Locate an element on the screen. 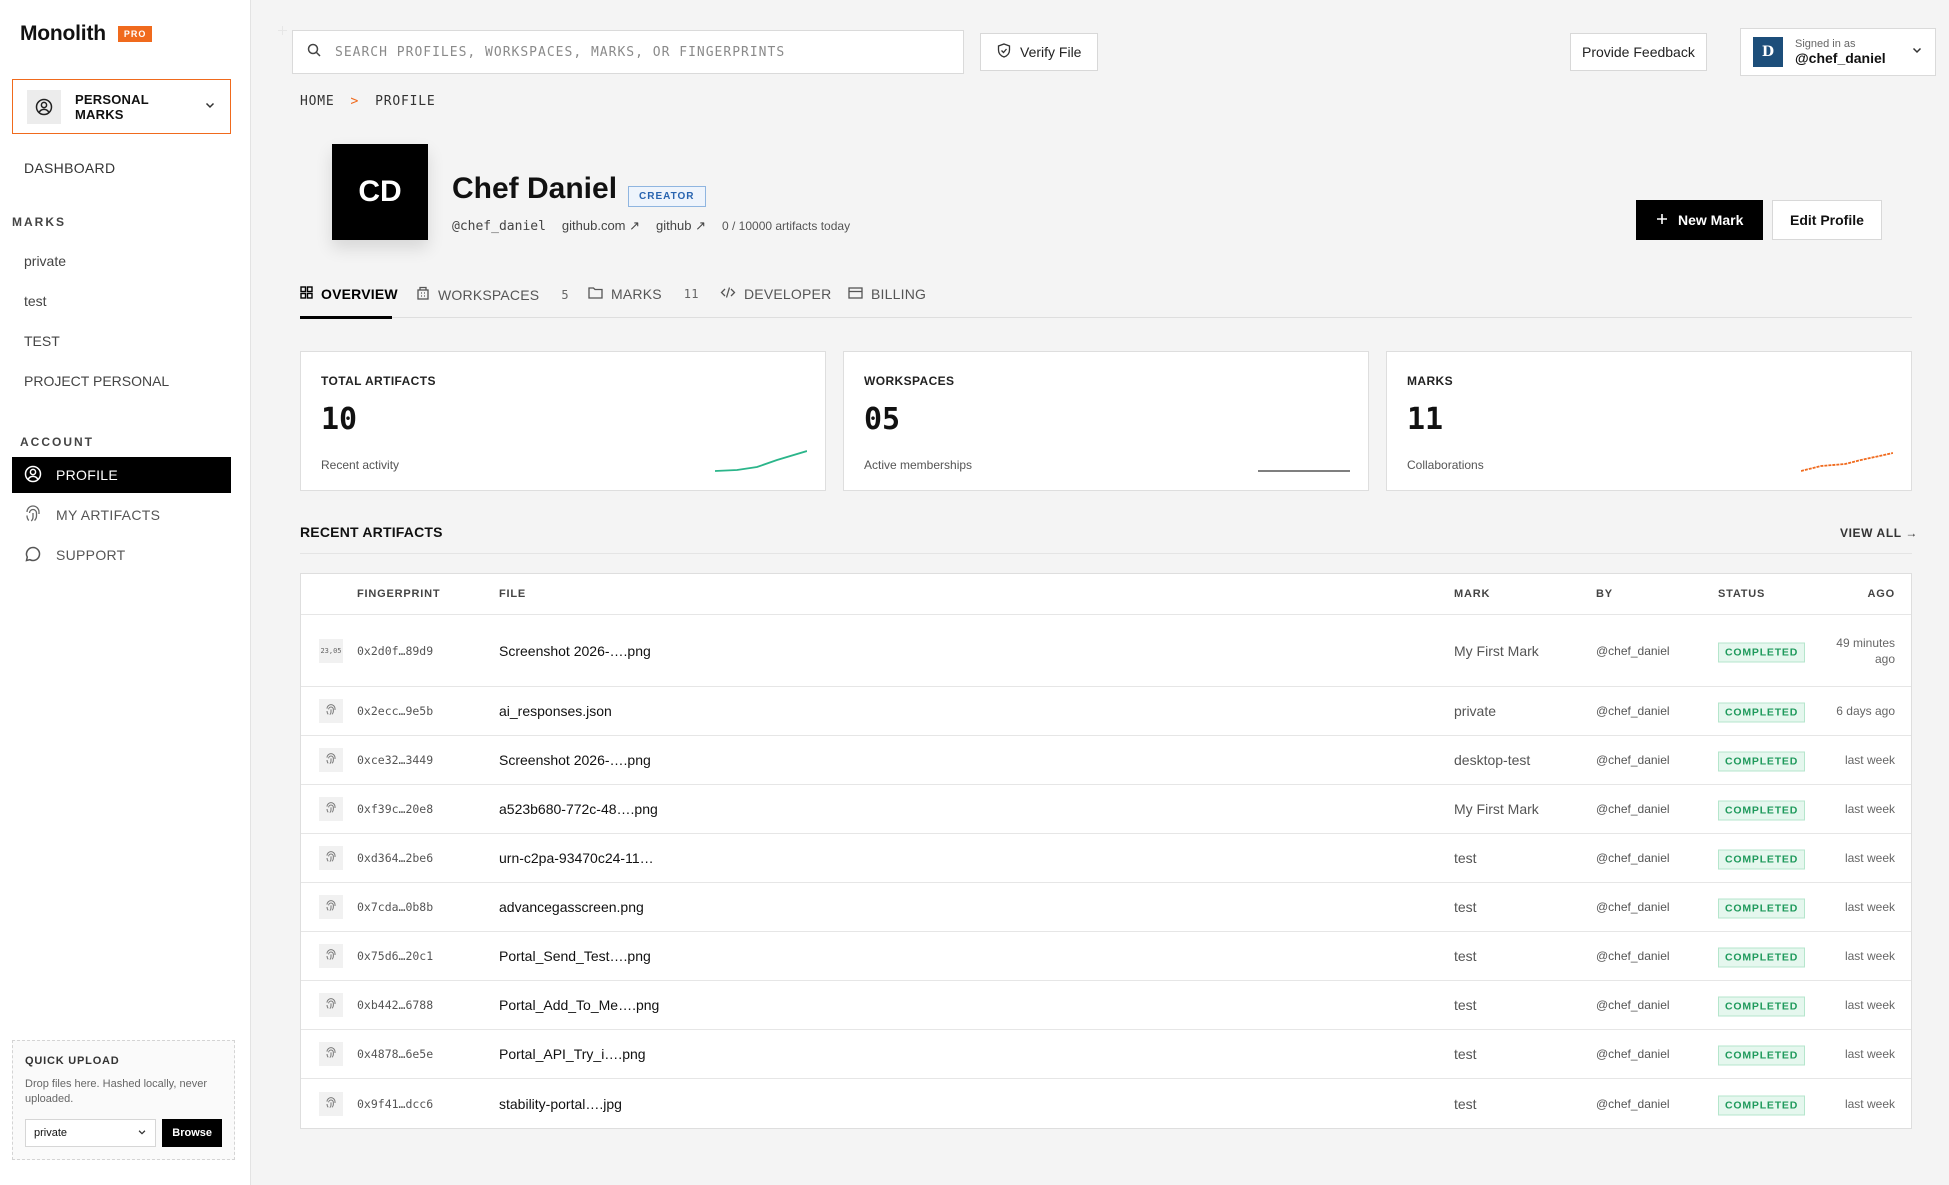  chevron-down-icon is located at coordinates (142, 1133).